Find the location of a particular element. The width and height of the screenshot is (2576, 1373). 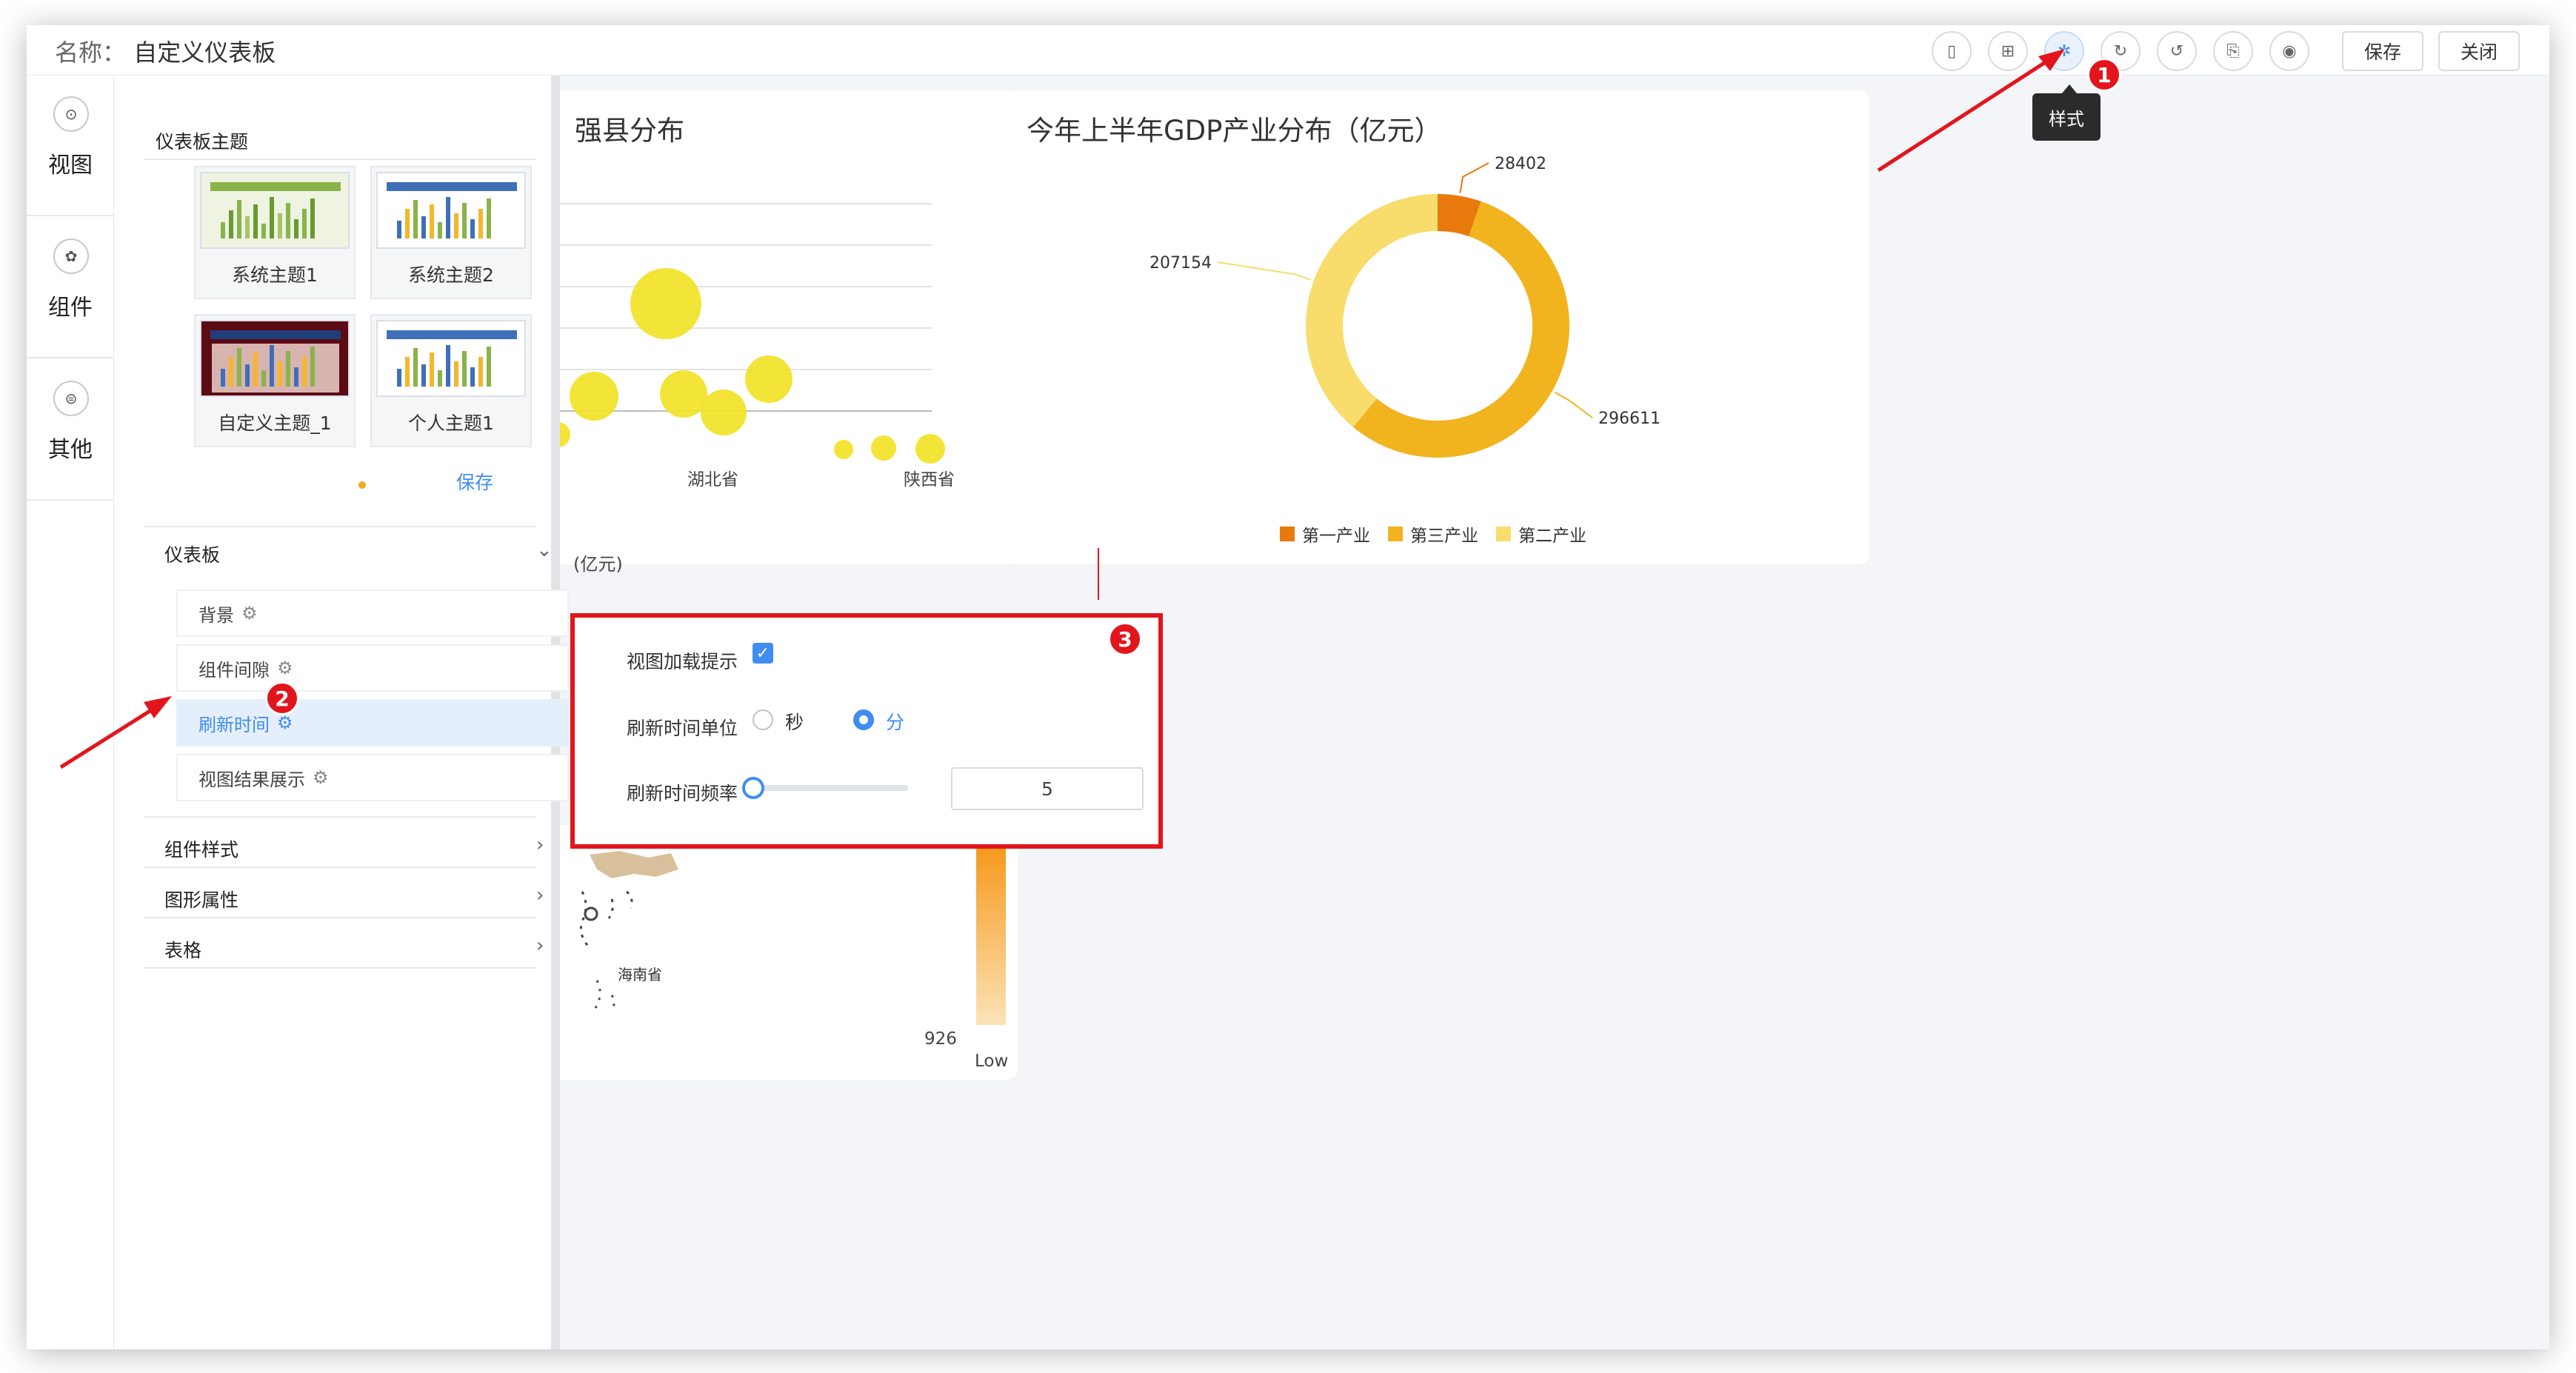

style-tooltip: 样式 is located at coordinates (2066, 112).